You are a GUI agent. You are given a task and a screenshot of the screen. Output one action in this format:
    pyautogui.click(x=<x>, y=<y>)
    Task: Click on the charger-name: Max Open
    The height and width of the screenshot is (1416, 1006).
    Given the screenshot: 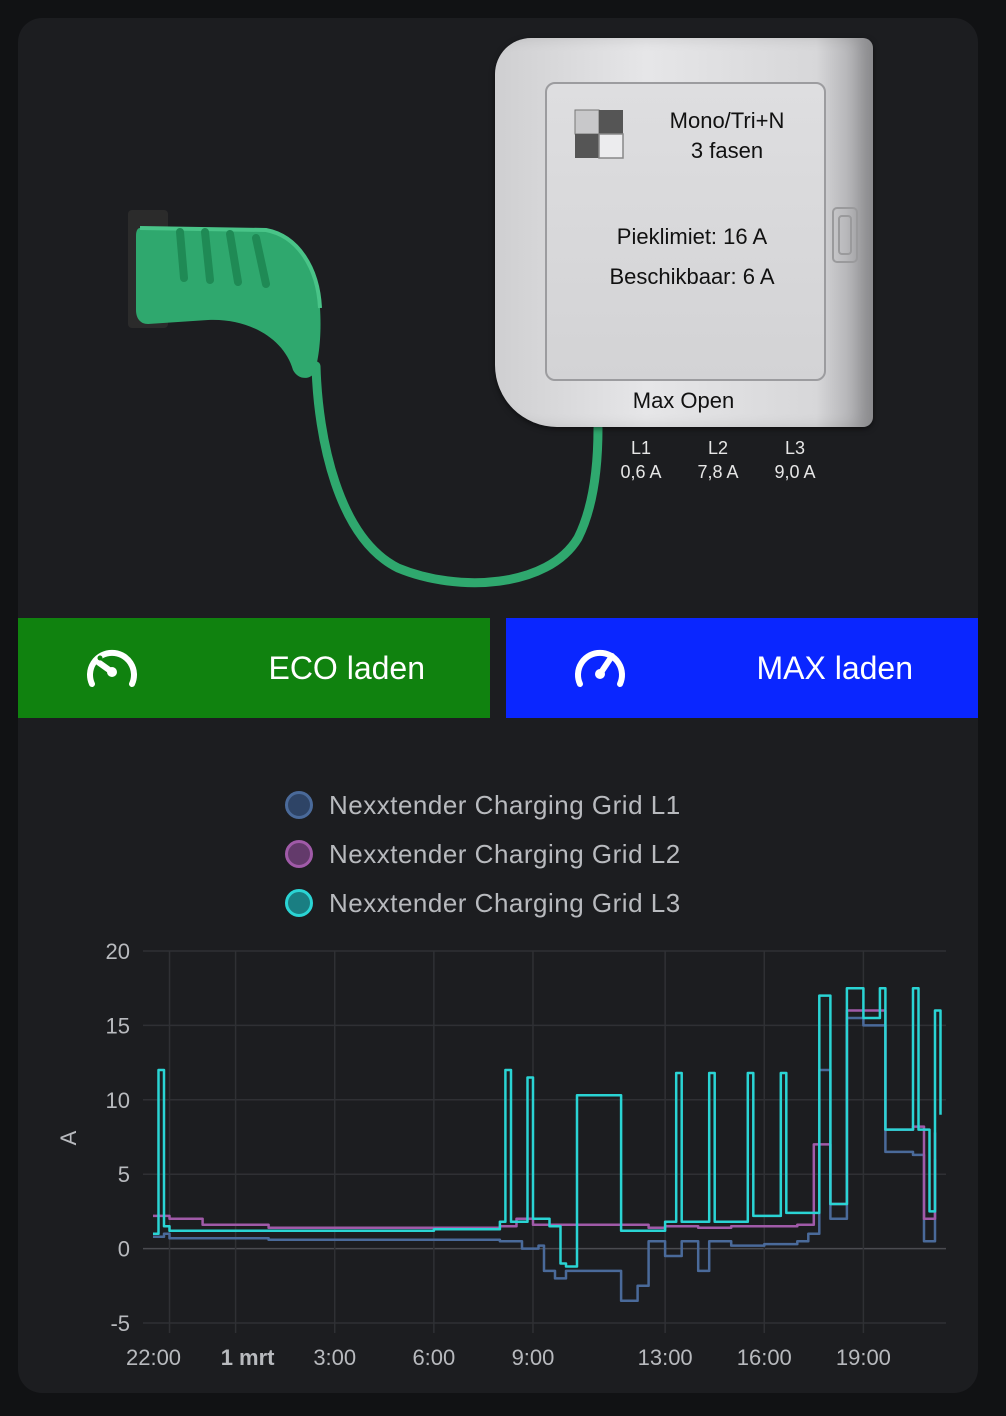 What is the action you would take?
    pyautogui.click(x=683, y=400)
    